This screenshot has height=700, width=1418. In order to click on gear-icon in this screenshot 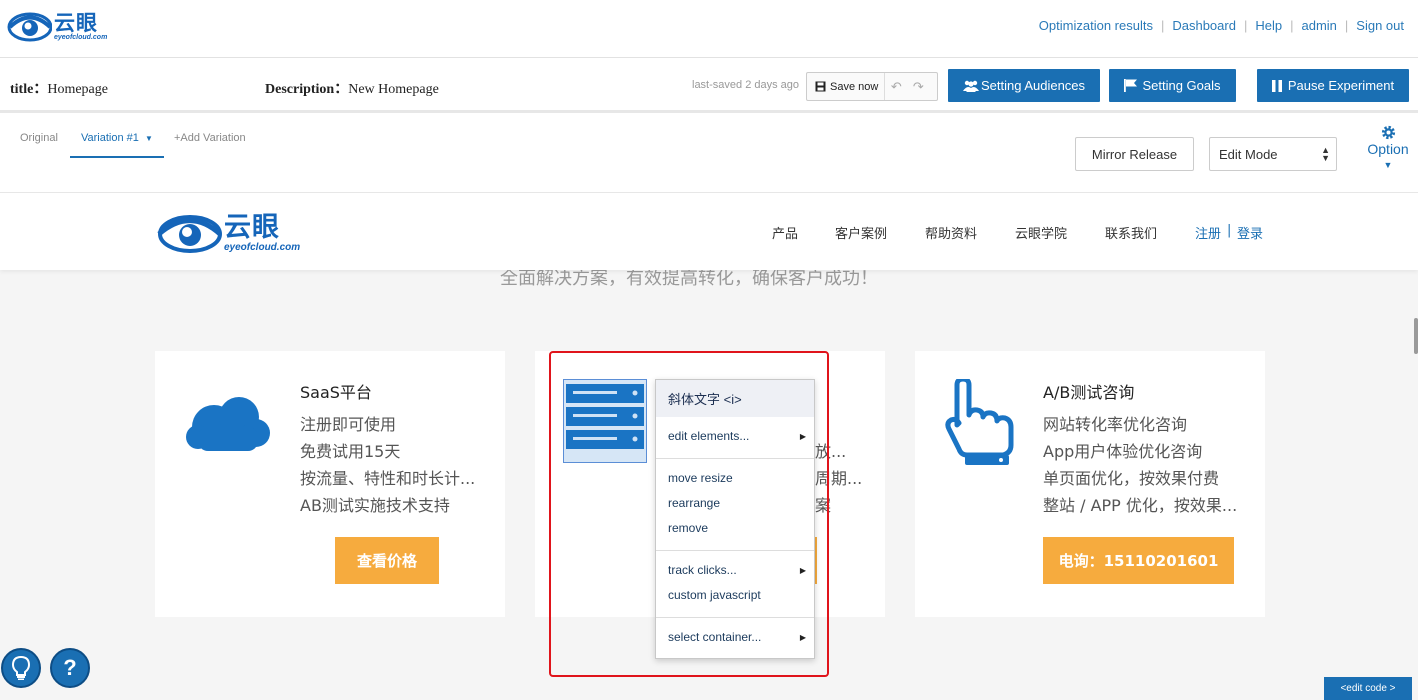, I will do `click(1388, 132)`.